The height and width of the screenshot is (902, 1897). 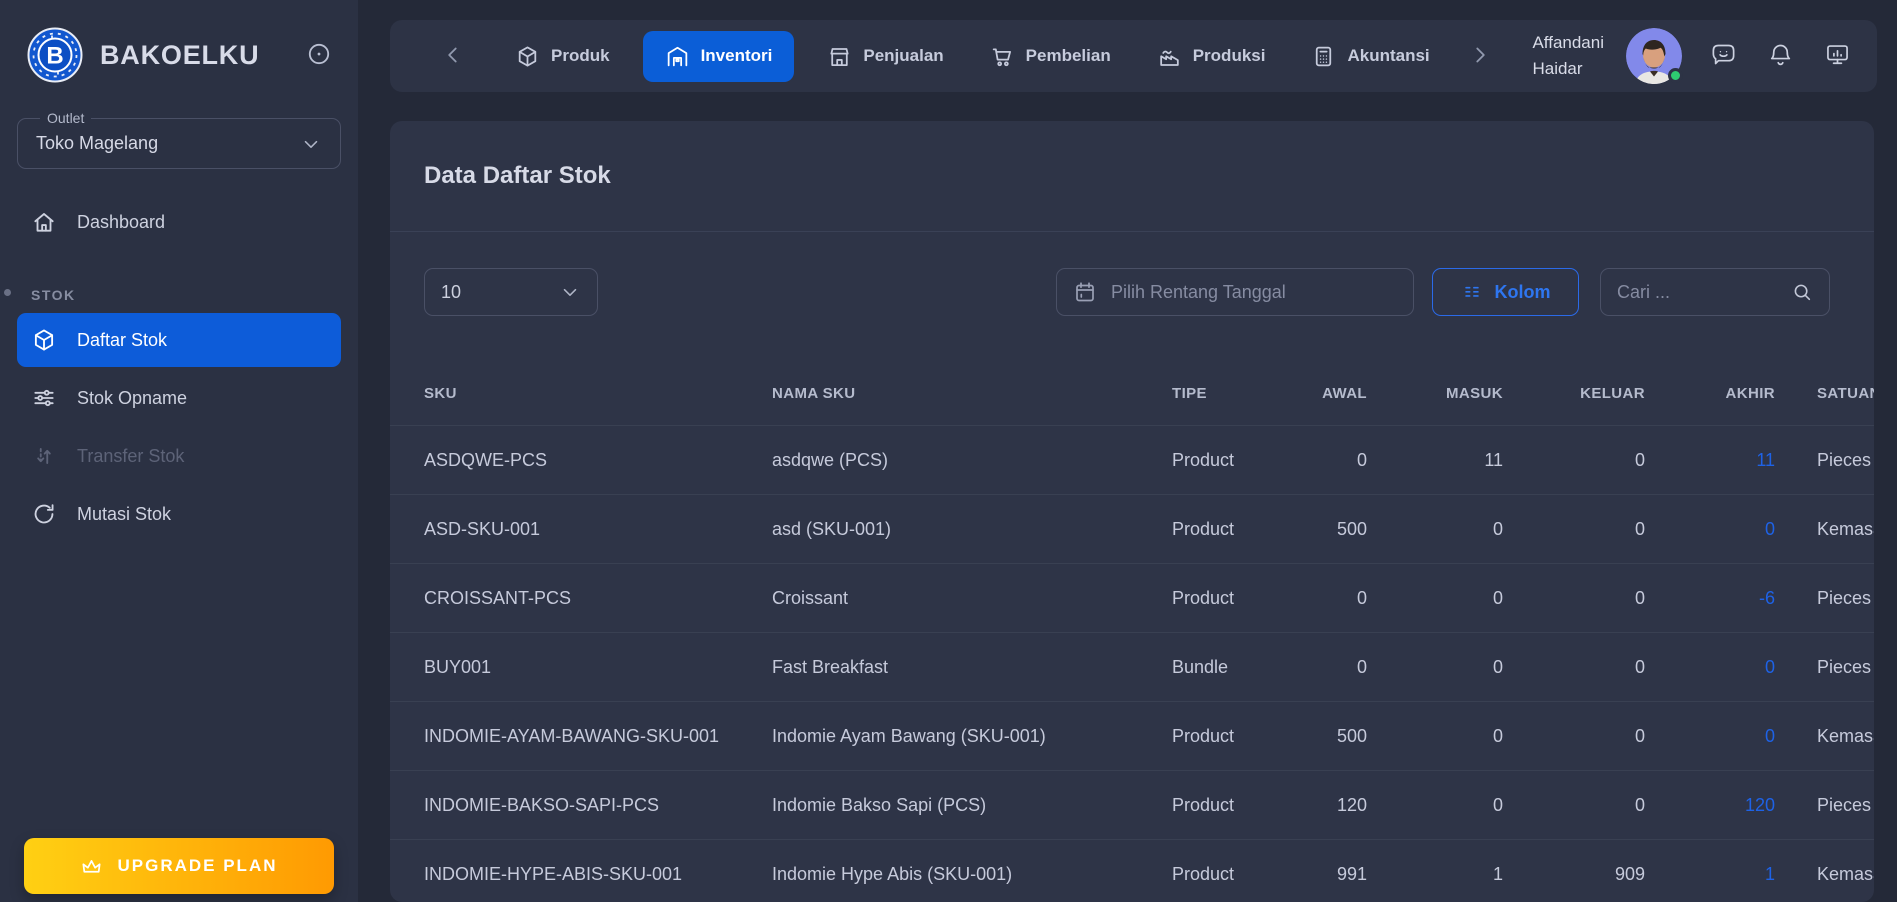 I want to click on upgrade-plan-button: UPGRADE PLAN, so click(x=179, y=866).